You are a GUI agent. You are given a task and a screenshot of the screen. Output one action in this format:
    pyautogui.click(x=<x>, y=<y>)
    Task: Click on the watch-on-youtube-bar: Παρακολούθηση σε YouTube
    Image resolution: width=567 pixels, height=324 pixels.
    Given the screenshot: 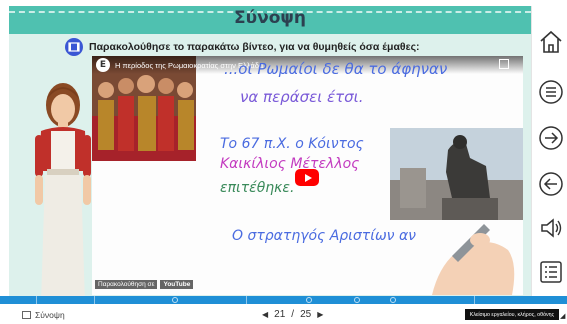 What is the action you would take?
    pyautogui.click(x=143, y=284)
    